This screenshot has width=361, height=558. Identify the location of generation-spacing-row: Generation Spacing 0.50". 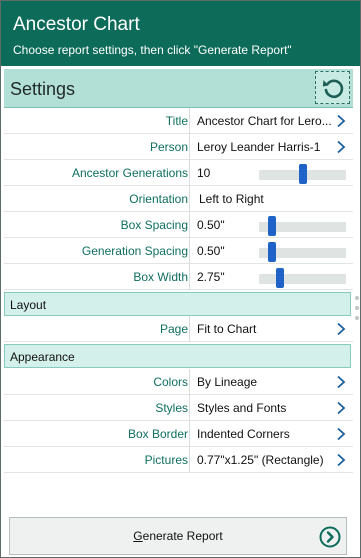
(178, 251).